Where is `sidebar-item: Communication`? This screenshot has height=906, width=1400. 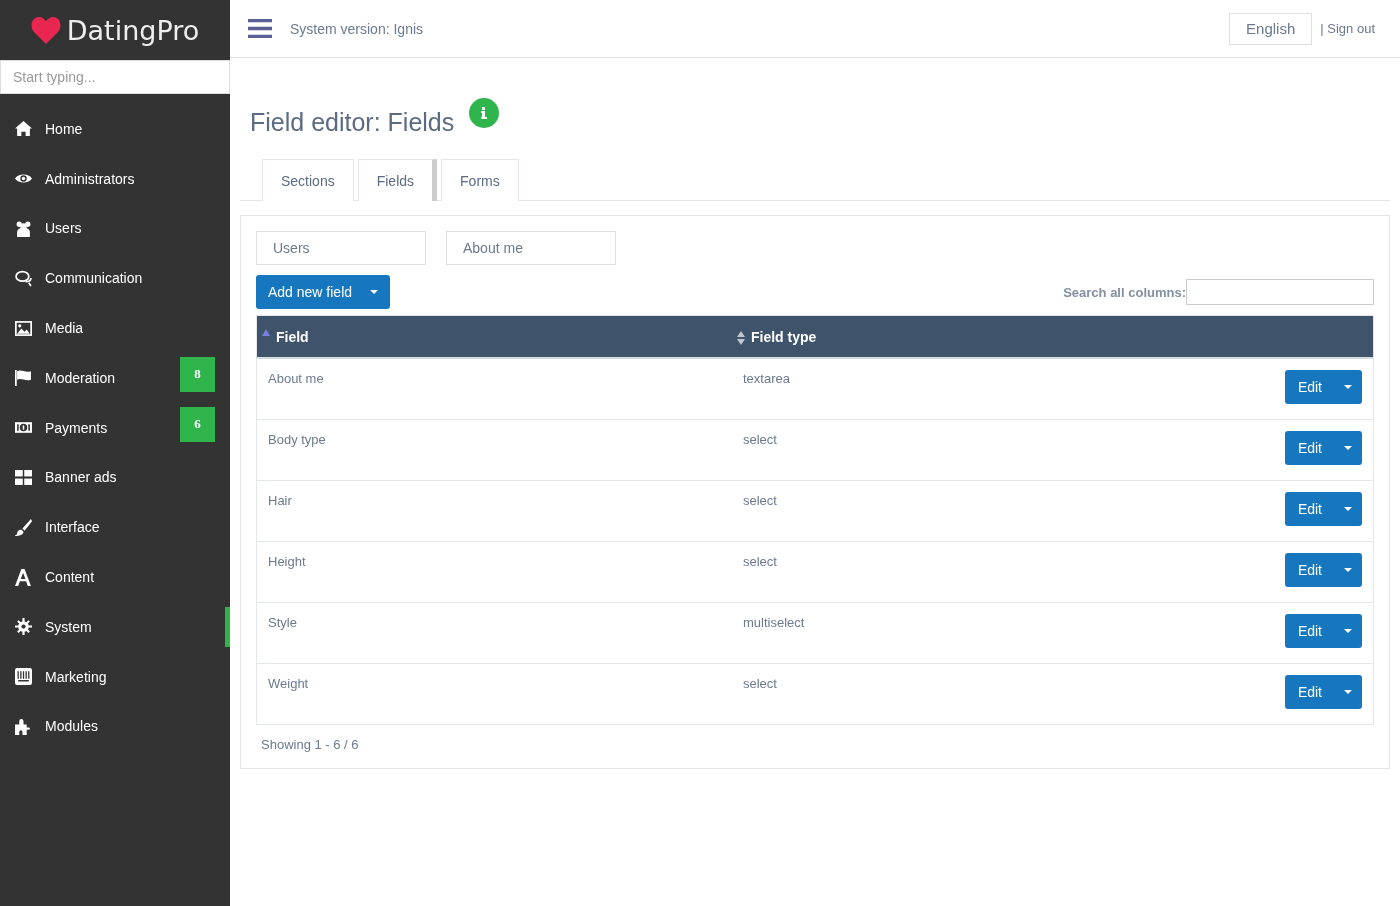
sidebar-item: Communication is located at coordinates (115, 278).